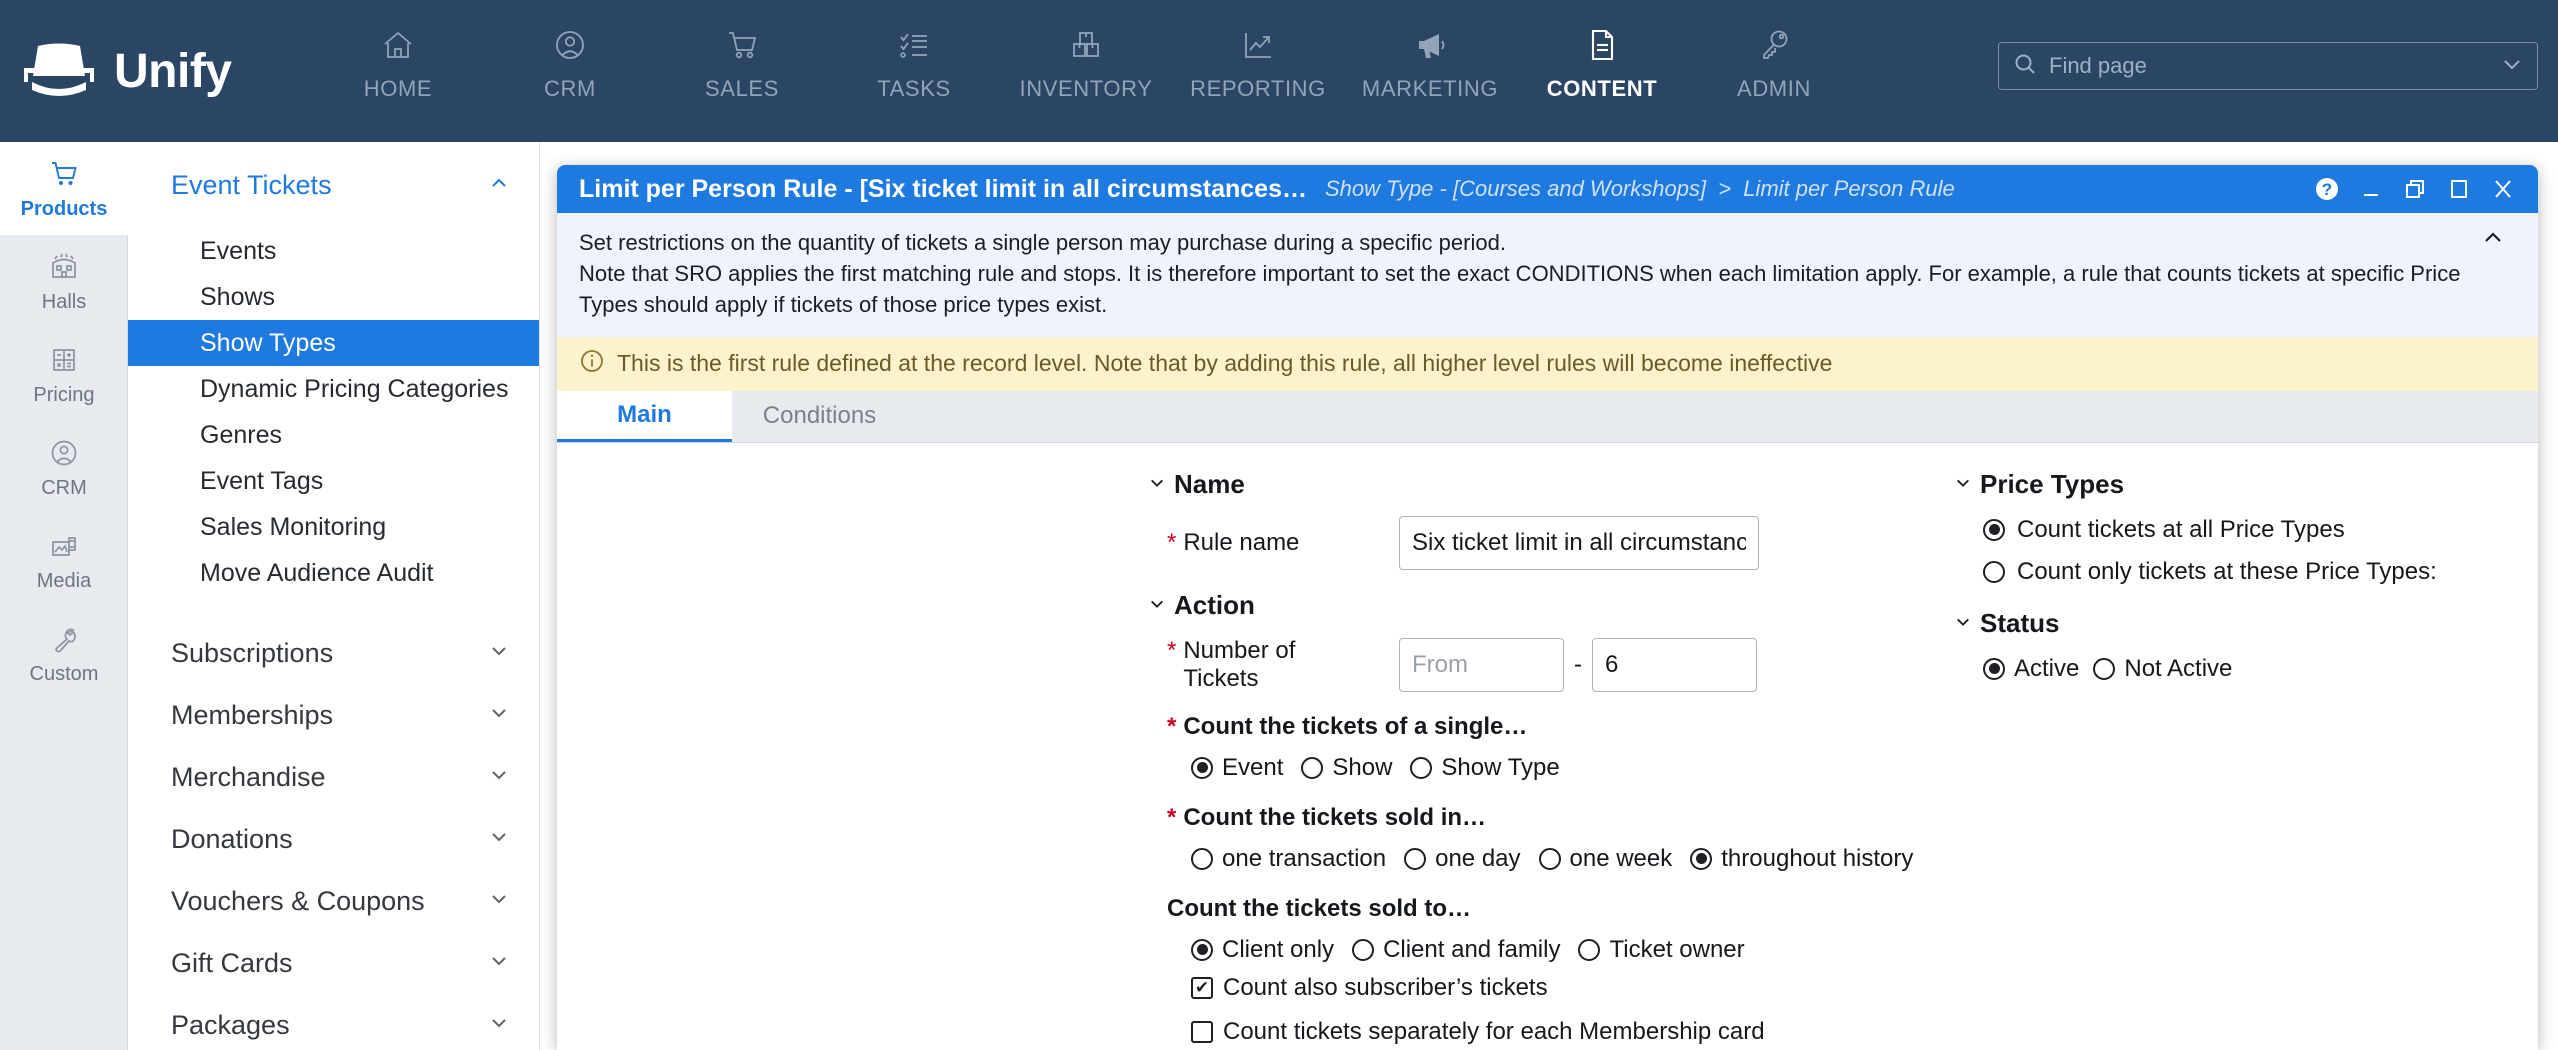 This screenshot has width=2558, height=1050. I want to click on rail-item-custom: Custom, so click(64, 653).